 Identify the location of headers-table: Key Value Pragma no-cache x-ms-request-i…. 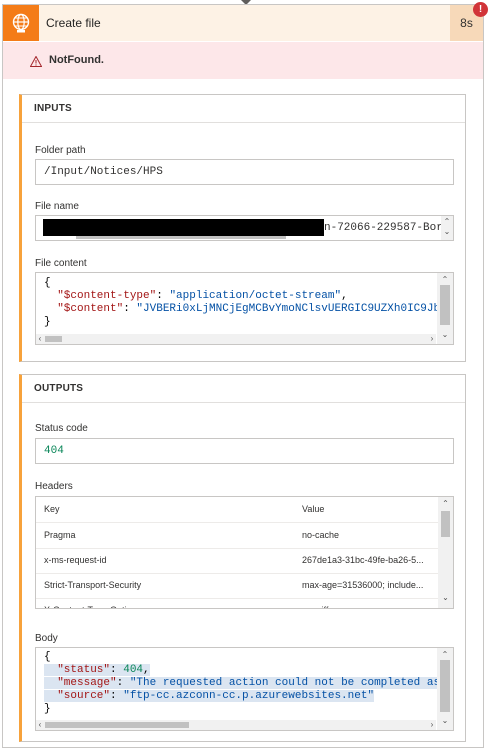
(244, 552).